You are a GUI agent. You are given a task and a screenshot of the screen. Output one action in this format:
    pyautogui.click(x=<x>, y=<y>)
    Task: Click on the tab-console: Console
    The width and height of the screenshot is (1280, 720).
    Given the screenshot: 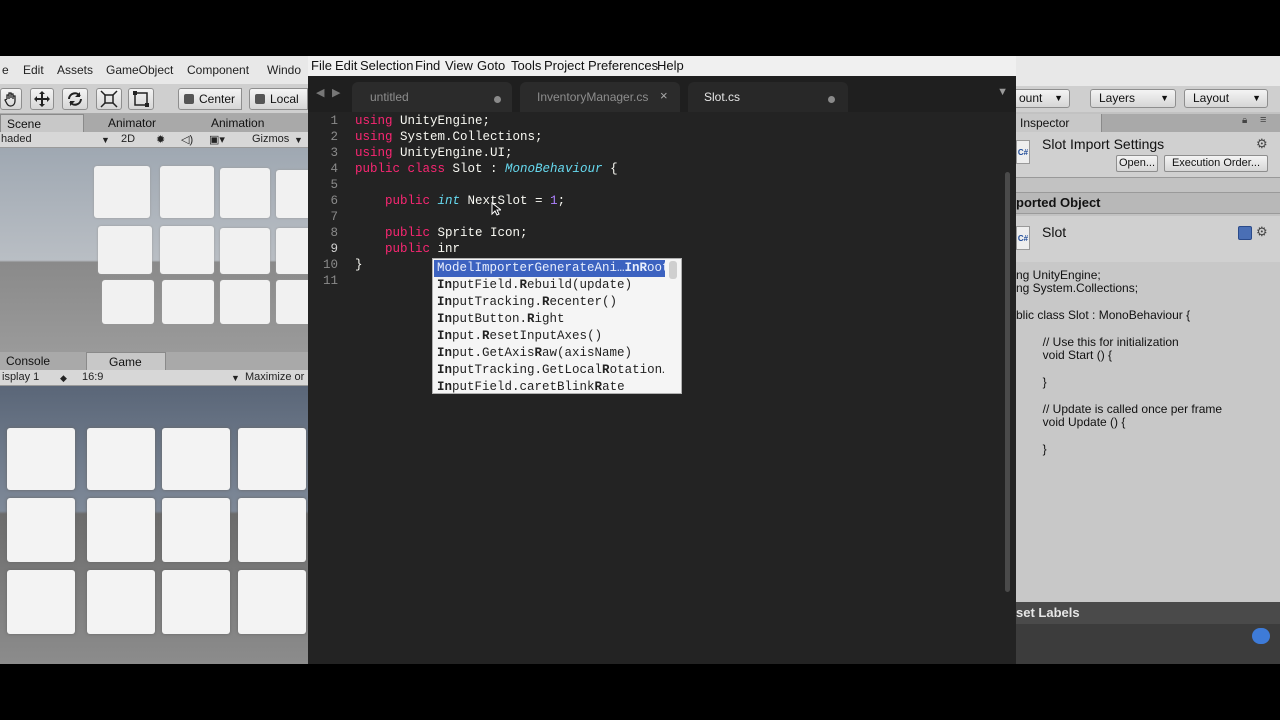 What is the action you would take?
    pyautogui.click(x=28, y=361)
    